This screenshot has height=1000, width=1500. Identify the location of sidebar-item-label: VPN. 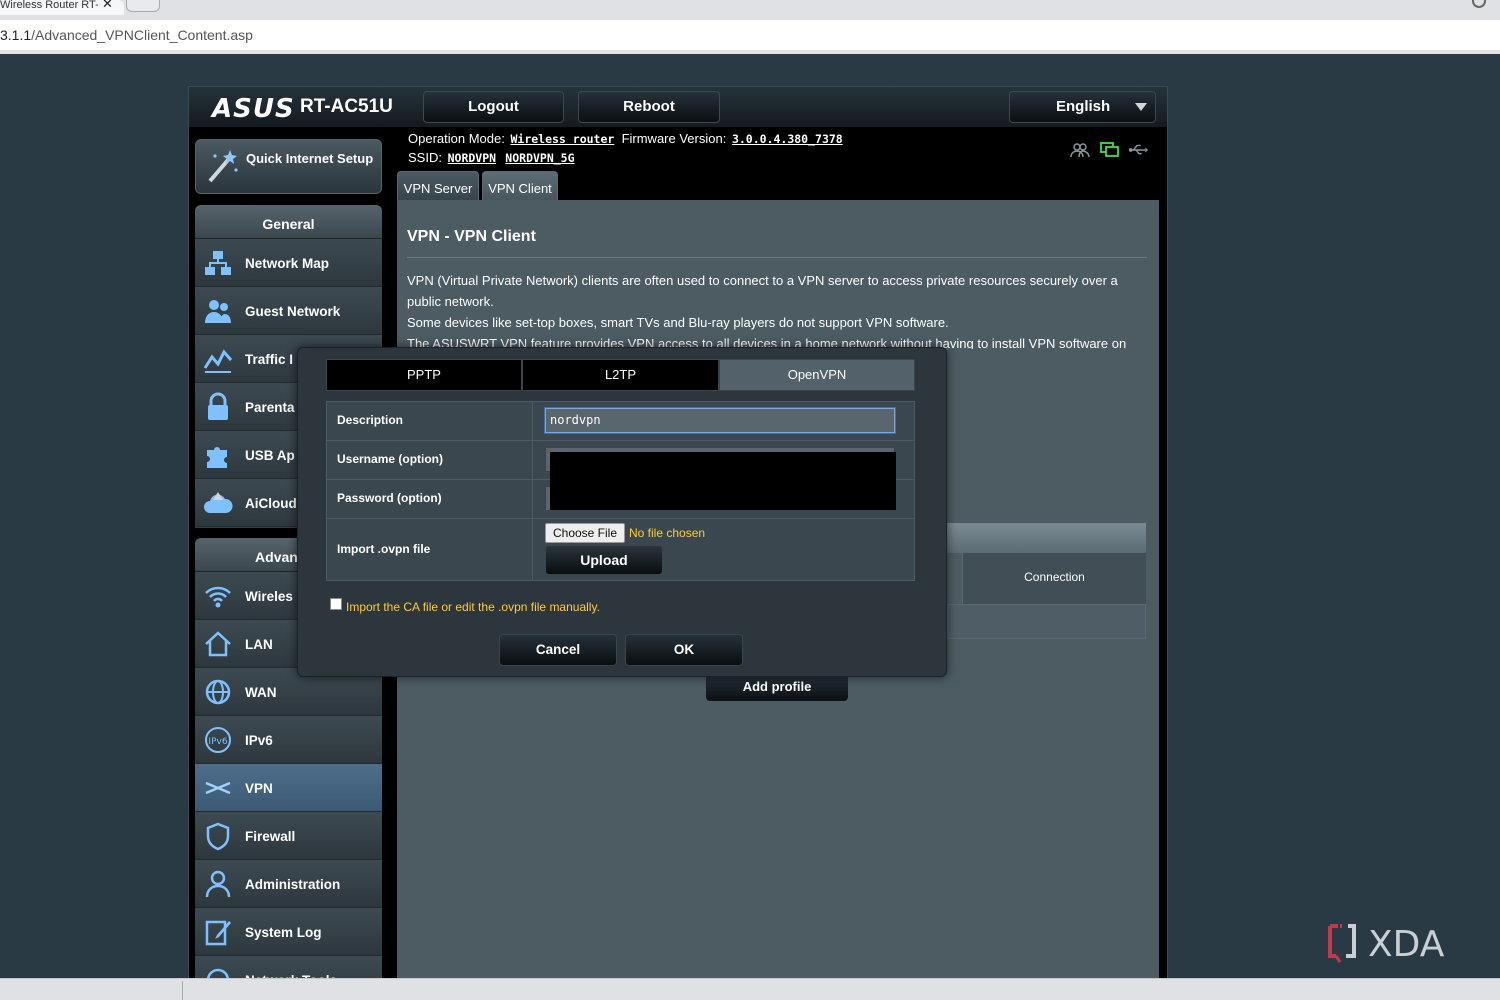
(259, 788).